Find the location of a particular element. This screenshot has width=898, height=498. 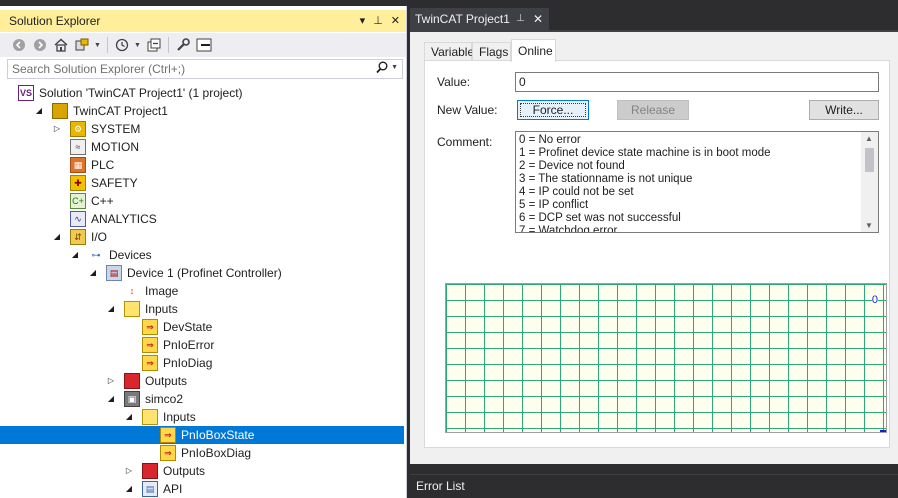

tree-item-label: SYSTEM is located at coordinates (116, 129).